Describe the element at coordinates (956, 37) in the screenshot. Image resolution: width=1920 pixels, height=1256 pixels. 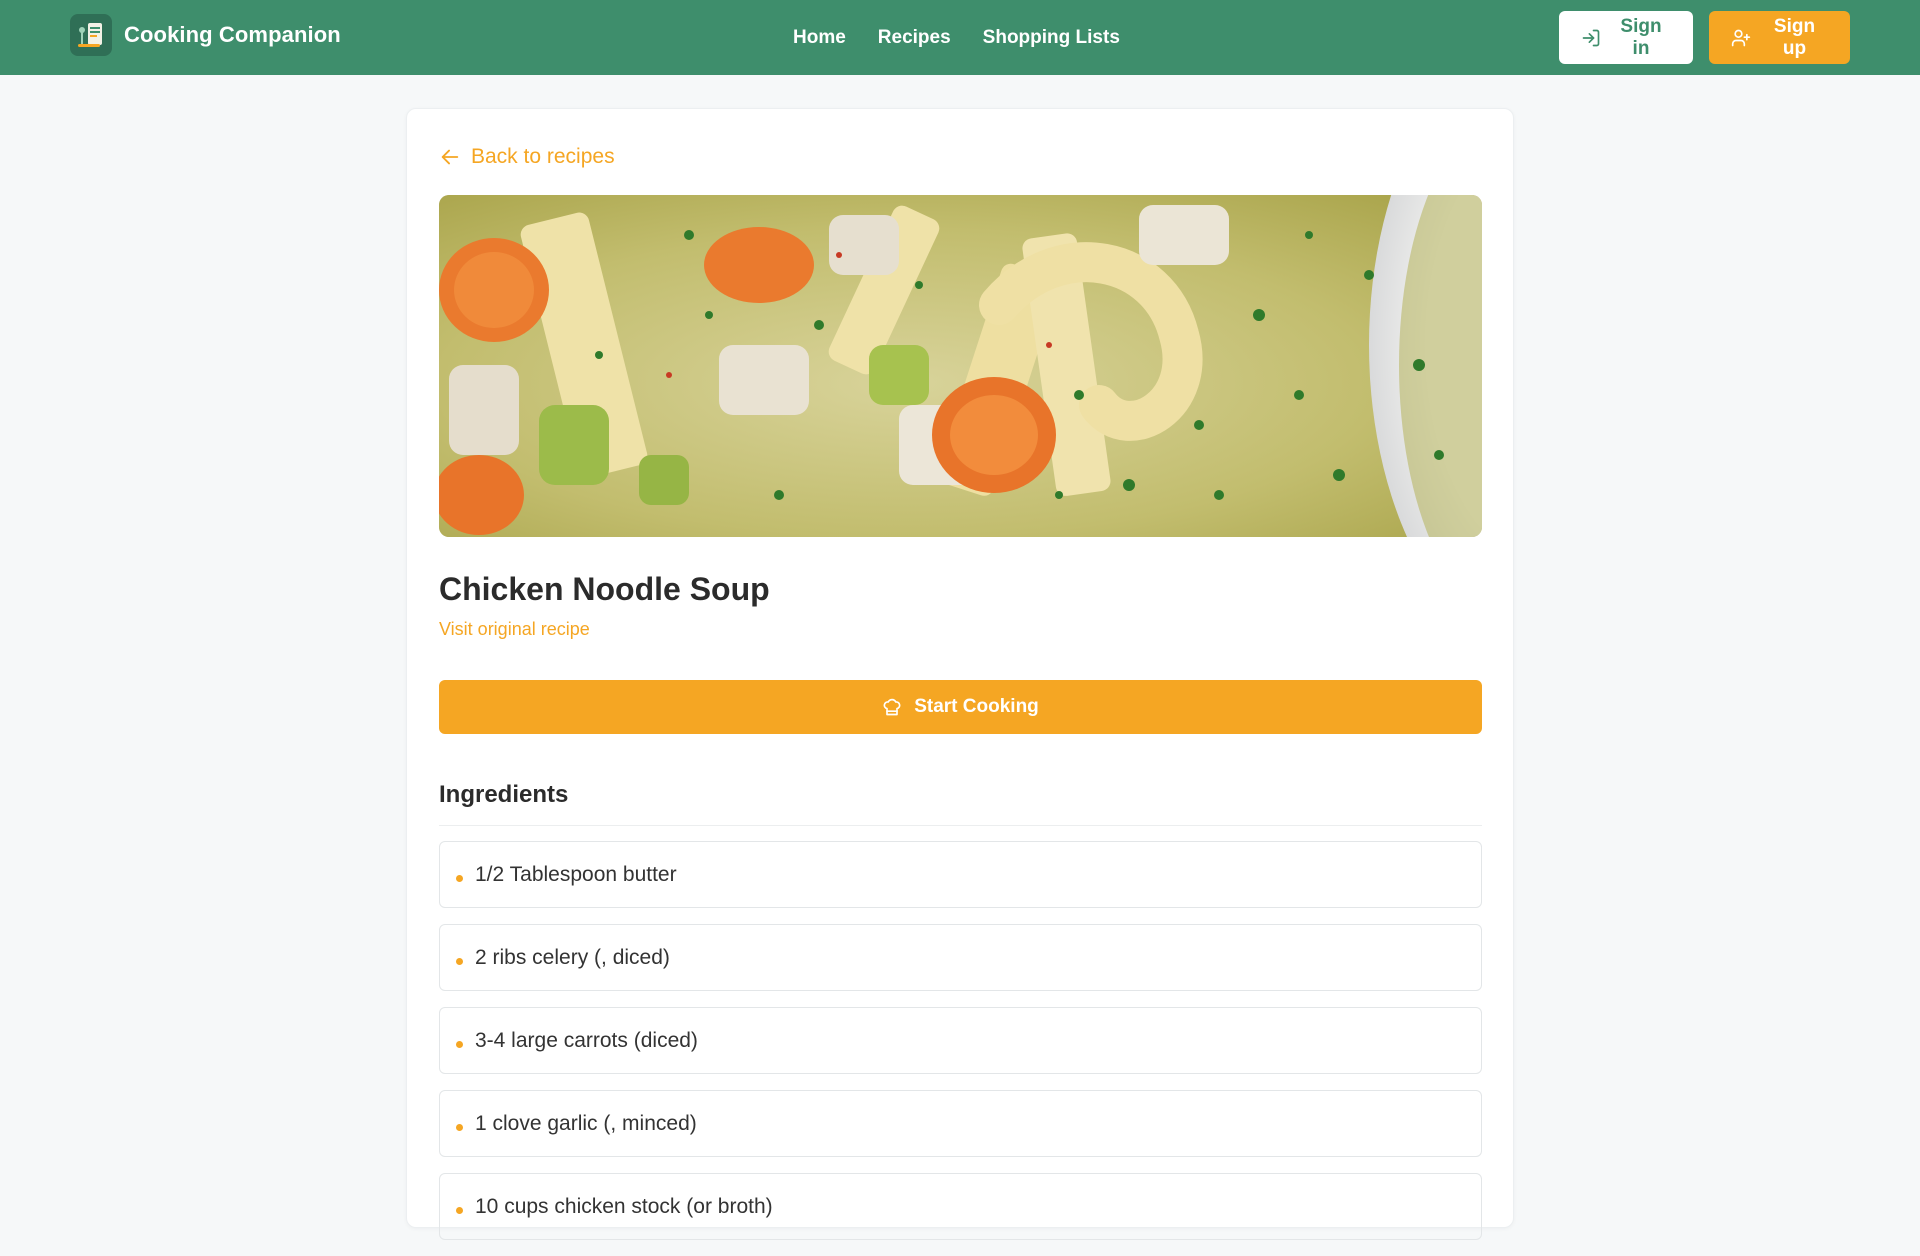
I see `main-nav: Home Recipes Shopping Lists` at that location.